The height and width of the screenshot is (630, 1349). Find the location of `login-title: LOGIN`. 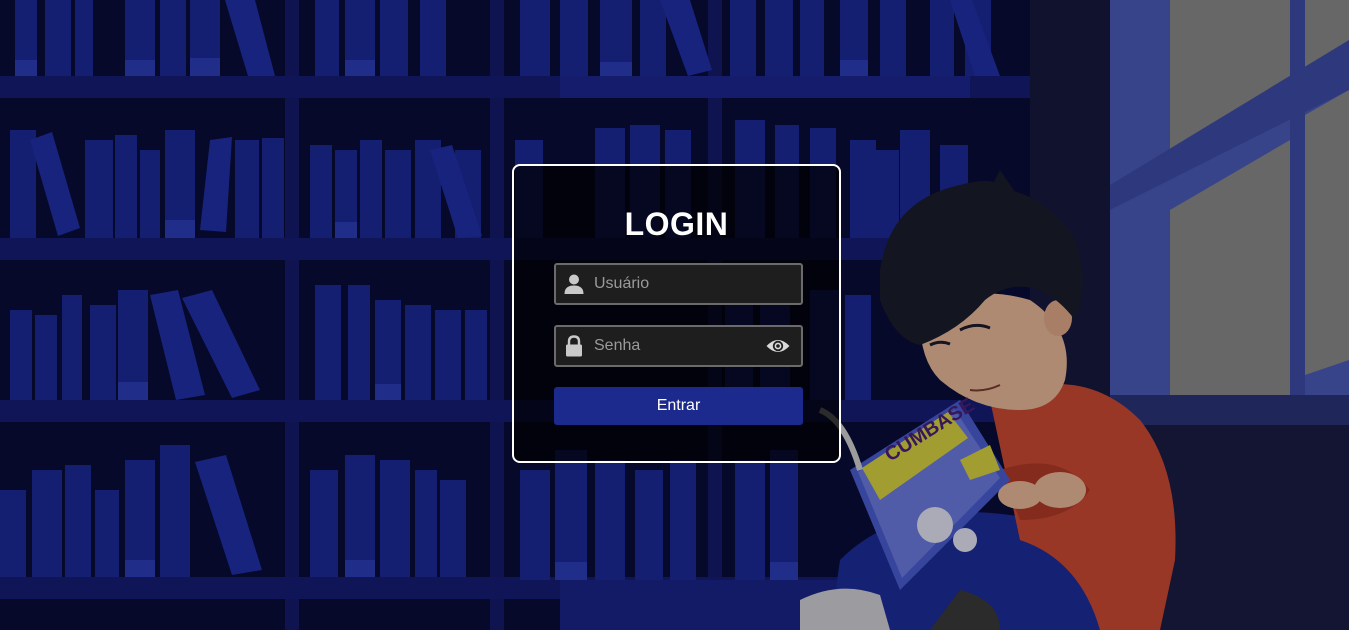

login-title: LOGIN is located at coordinates (676, 224).